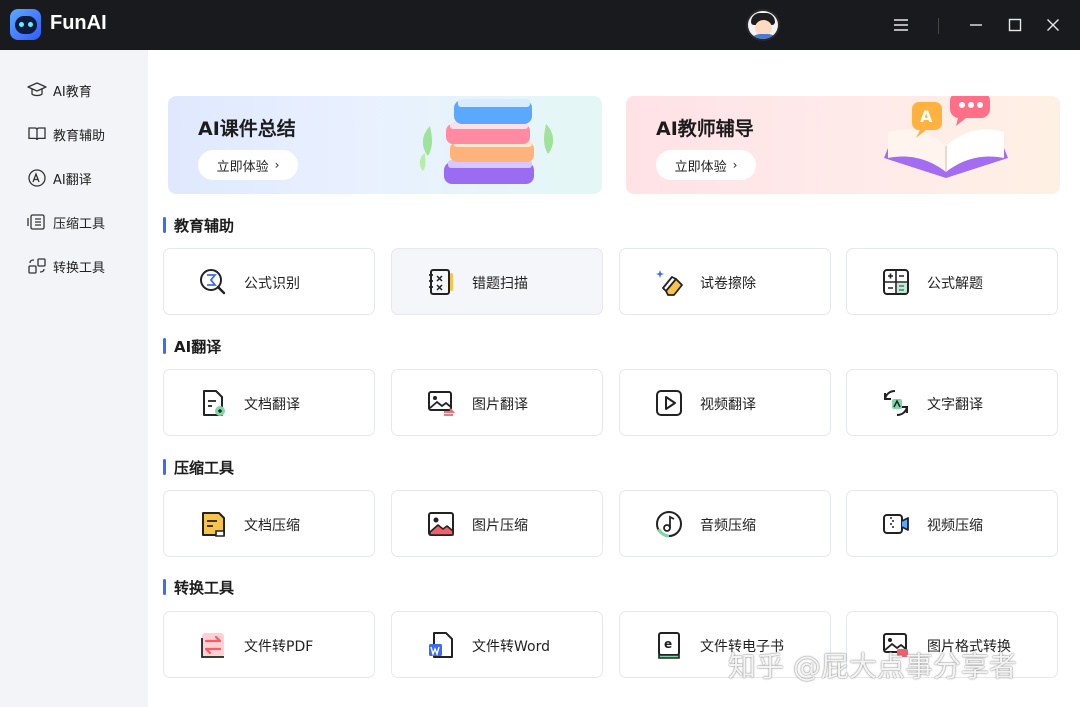 The height and width of the screenshot is (707, 1080). I want to click on formula-icon, so click(213, 282).